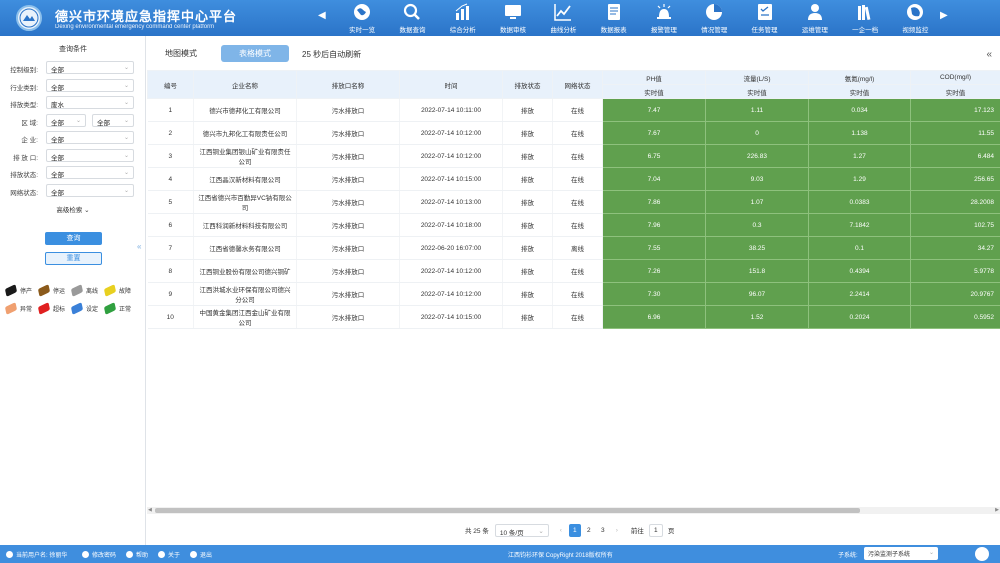 This screenshot has height=563, width=1000. Describe the element at coordinates (92, 292) in the screenshot. I see `legend-label: 离线` at that location.